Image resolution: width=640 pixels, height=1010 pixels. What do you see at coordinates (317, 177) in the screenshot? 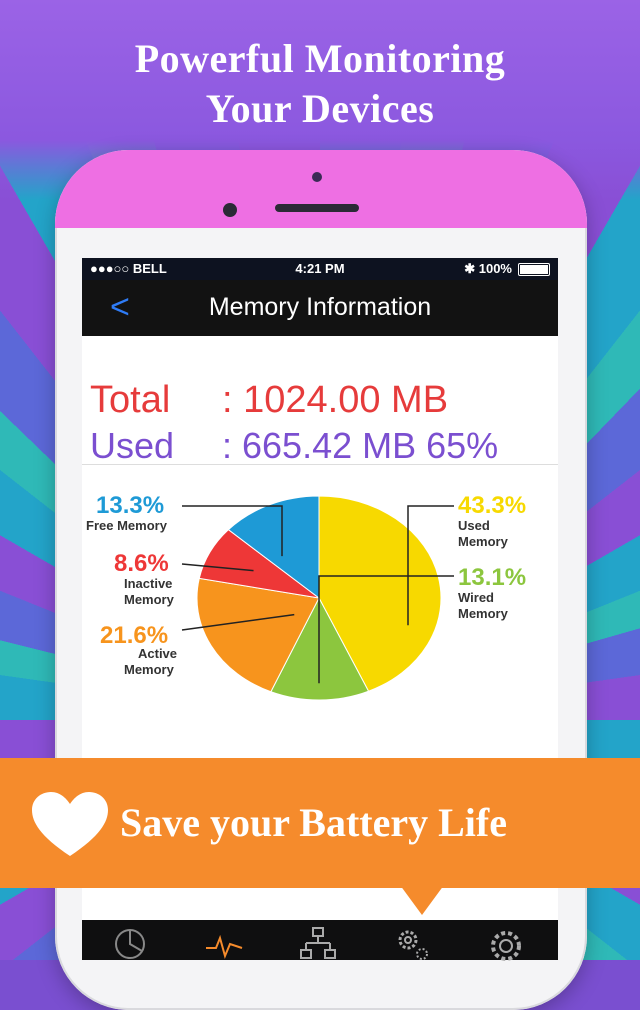
I see `phone-sensor` at bounding box center [317, 177].